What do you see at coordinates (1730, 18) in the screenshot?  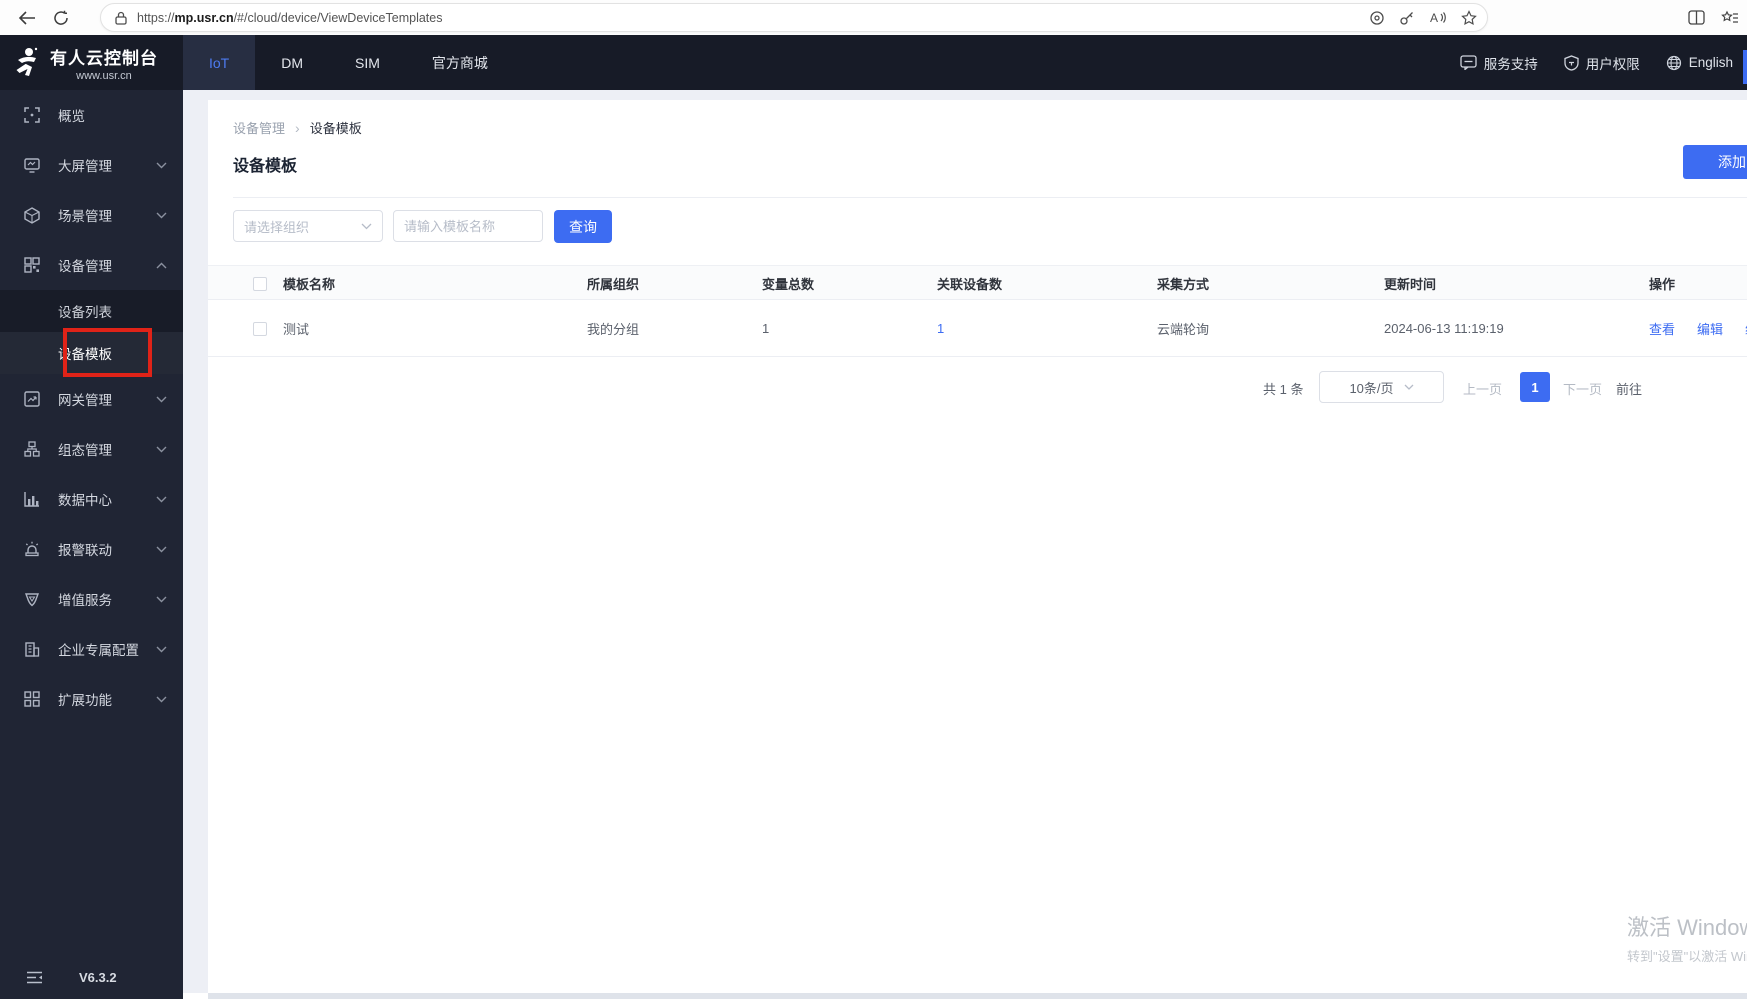 I see `collections-icon` at bounding box center [1730, 18].